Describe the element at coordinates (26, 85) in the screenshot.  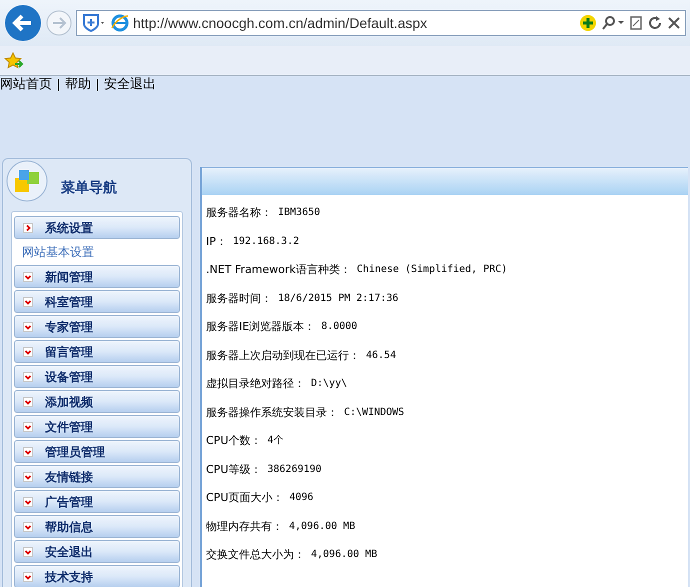
I see `top-nav-link: 网站首页` at that location.